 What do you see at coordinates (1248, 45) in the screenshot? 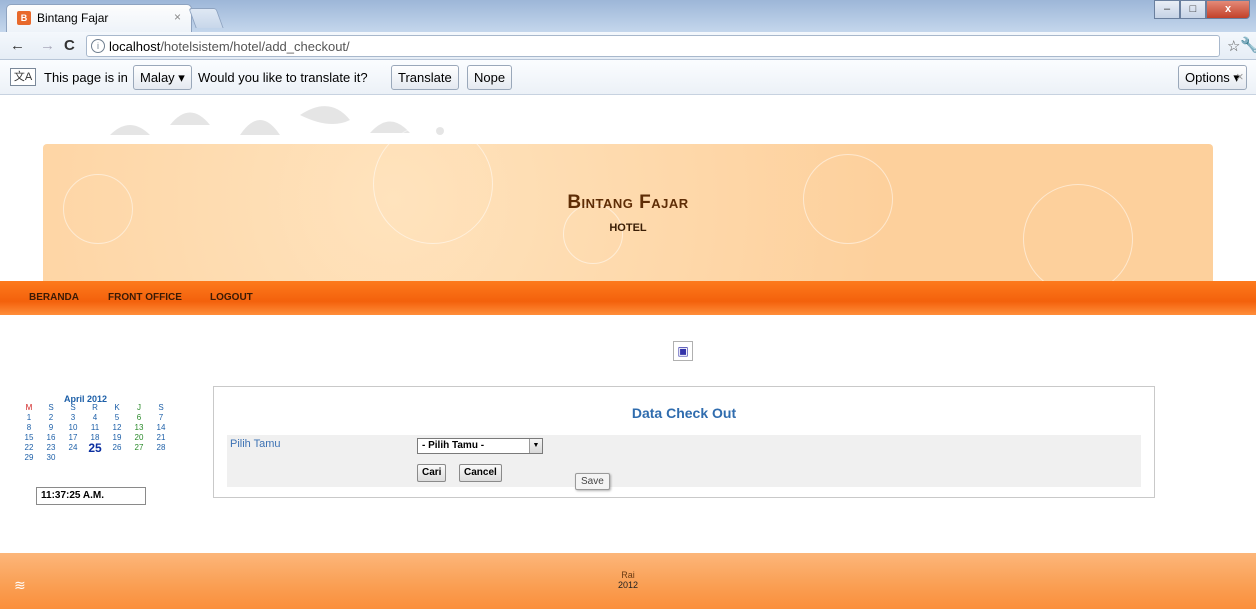
I see `wrench-menu-icon: 🔧` at bounding box center [1248, 45].